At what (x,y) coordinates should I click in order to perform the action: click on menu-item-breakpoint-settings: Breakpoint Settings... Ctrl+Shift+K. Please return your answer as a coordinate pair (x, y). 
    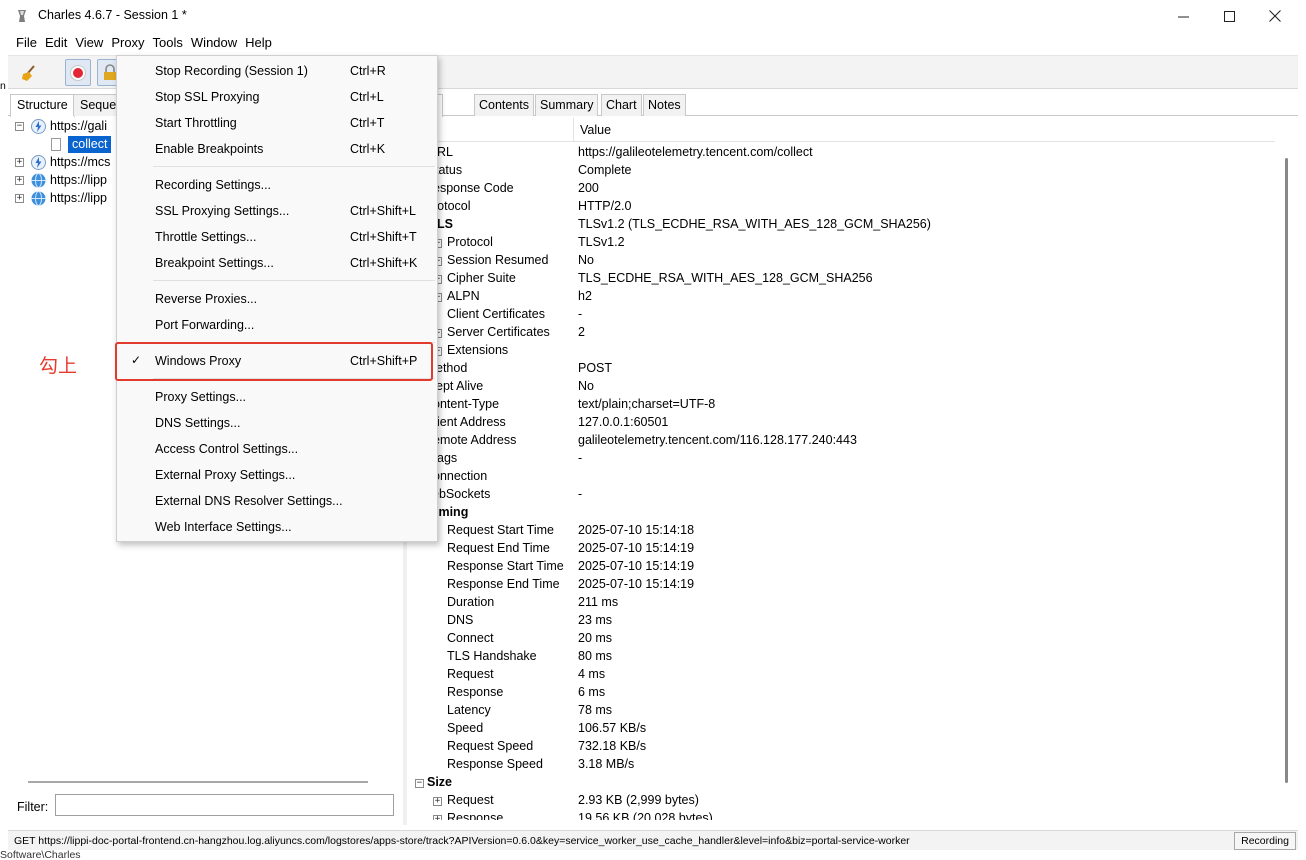
    Looking at the image, I should click on (277, 263).